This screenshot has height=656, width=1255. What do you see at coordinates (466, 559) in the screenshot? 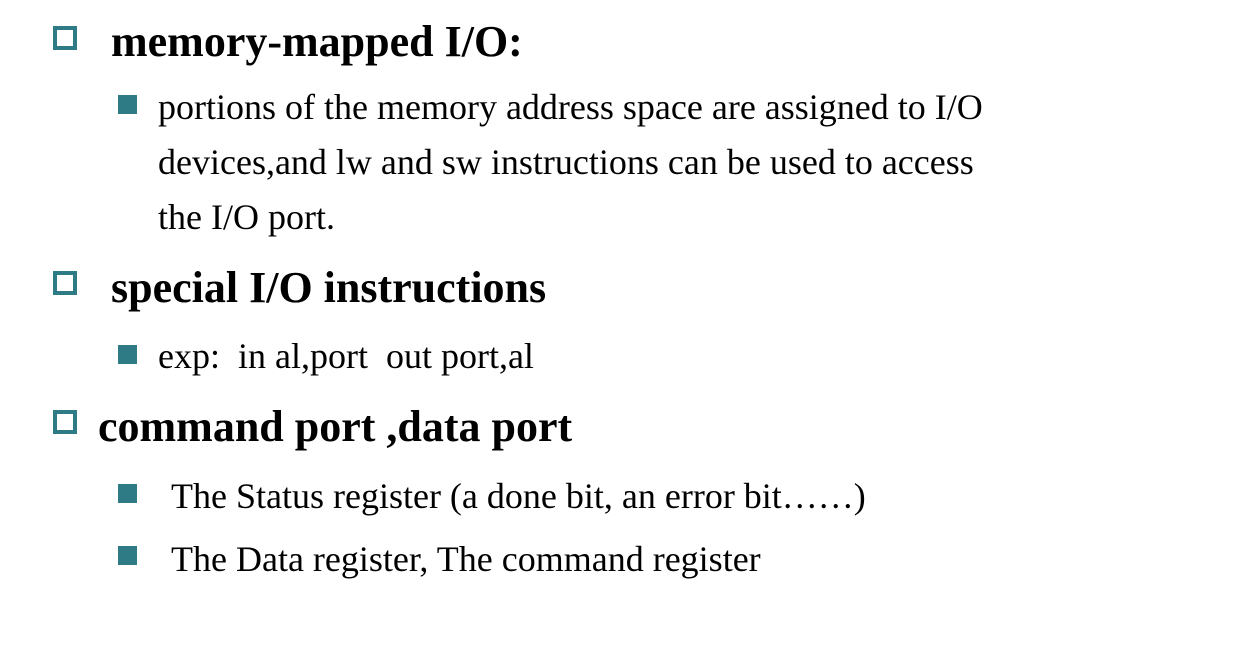
I see `bullet-text-line: The Data register, The command register` at bounding box center [466, 559].